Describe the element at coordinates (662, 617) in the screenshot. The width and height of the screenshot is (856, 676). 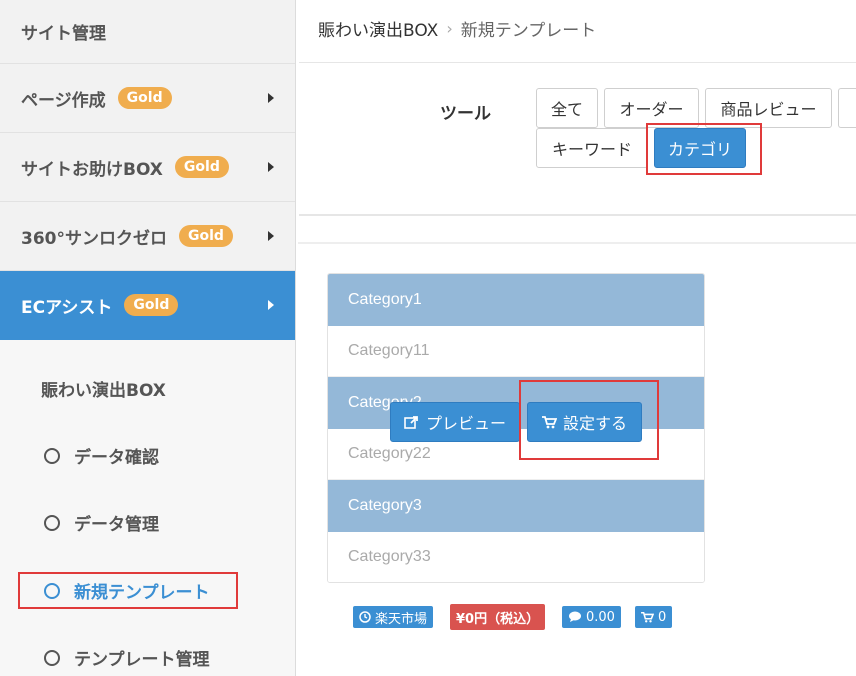
I see `cart-badge-label: 0` at that location.